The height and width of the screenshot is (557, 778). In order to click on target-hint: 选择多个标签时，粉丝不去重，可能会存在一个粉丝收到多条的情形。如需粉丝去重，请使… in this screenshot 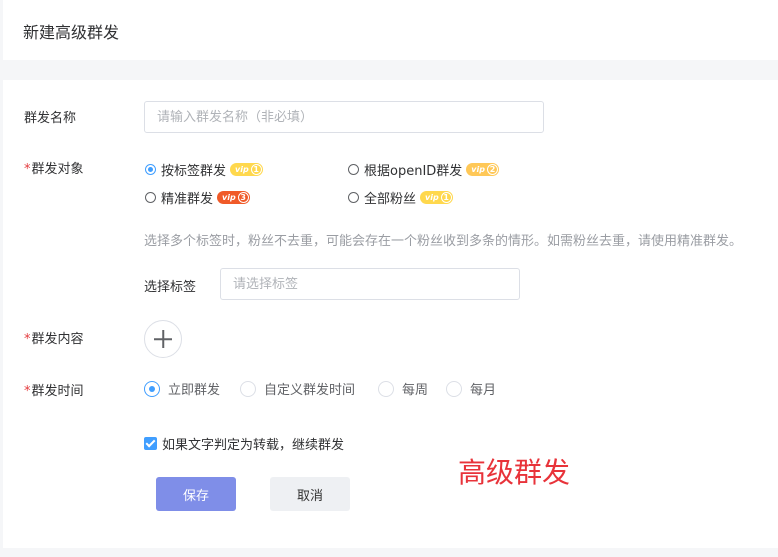, I will do `click(443, 241)`.